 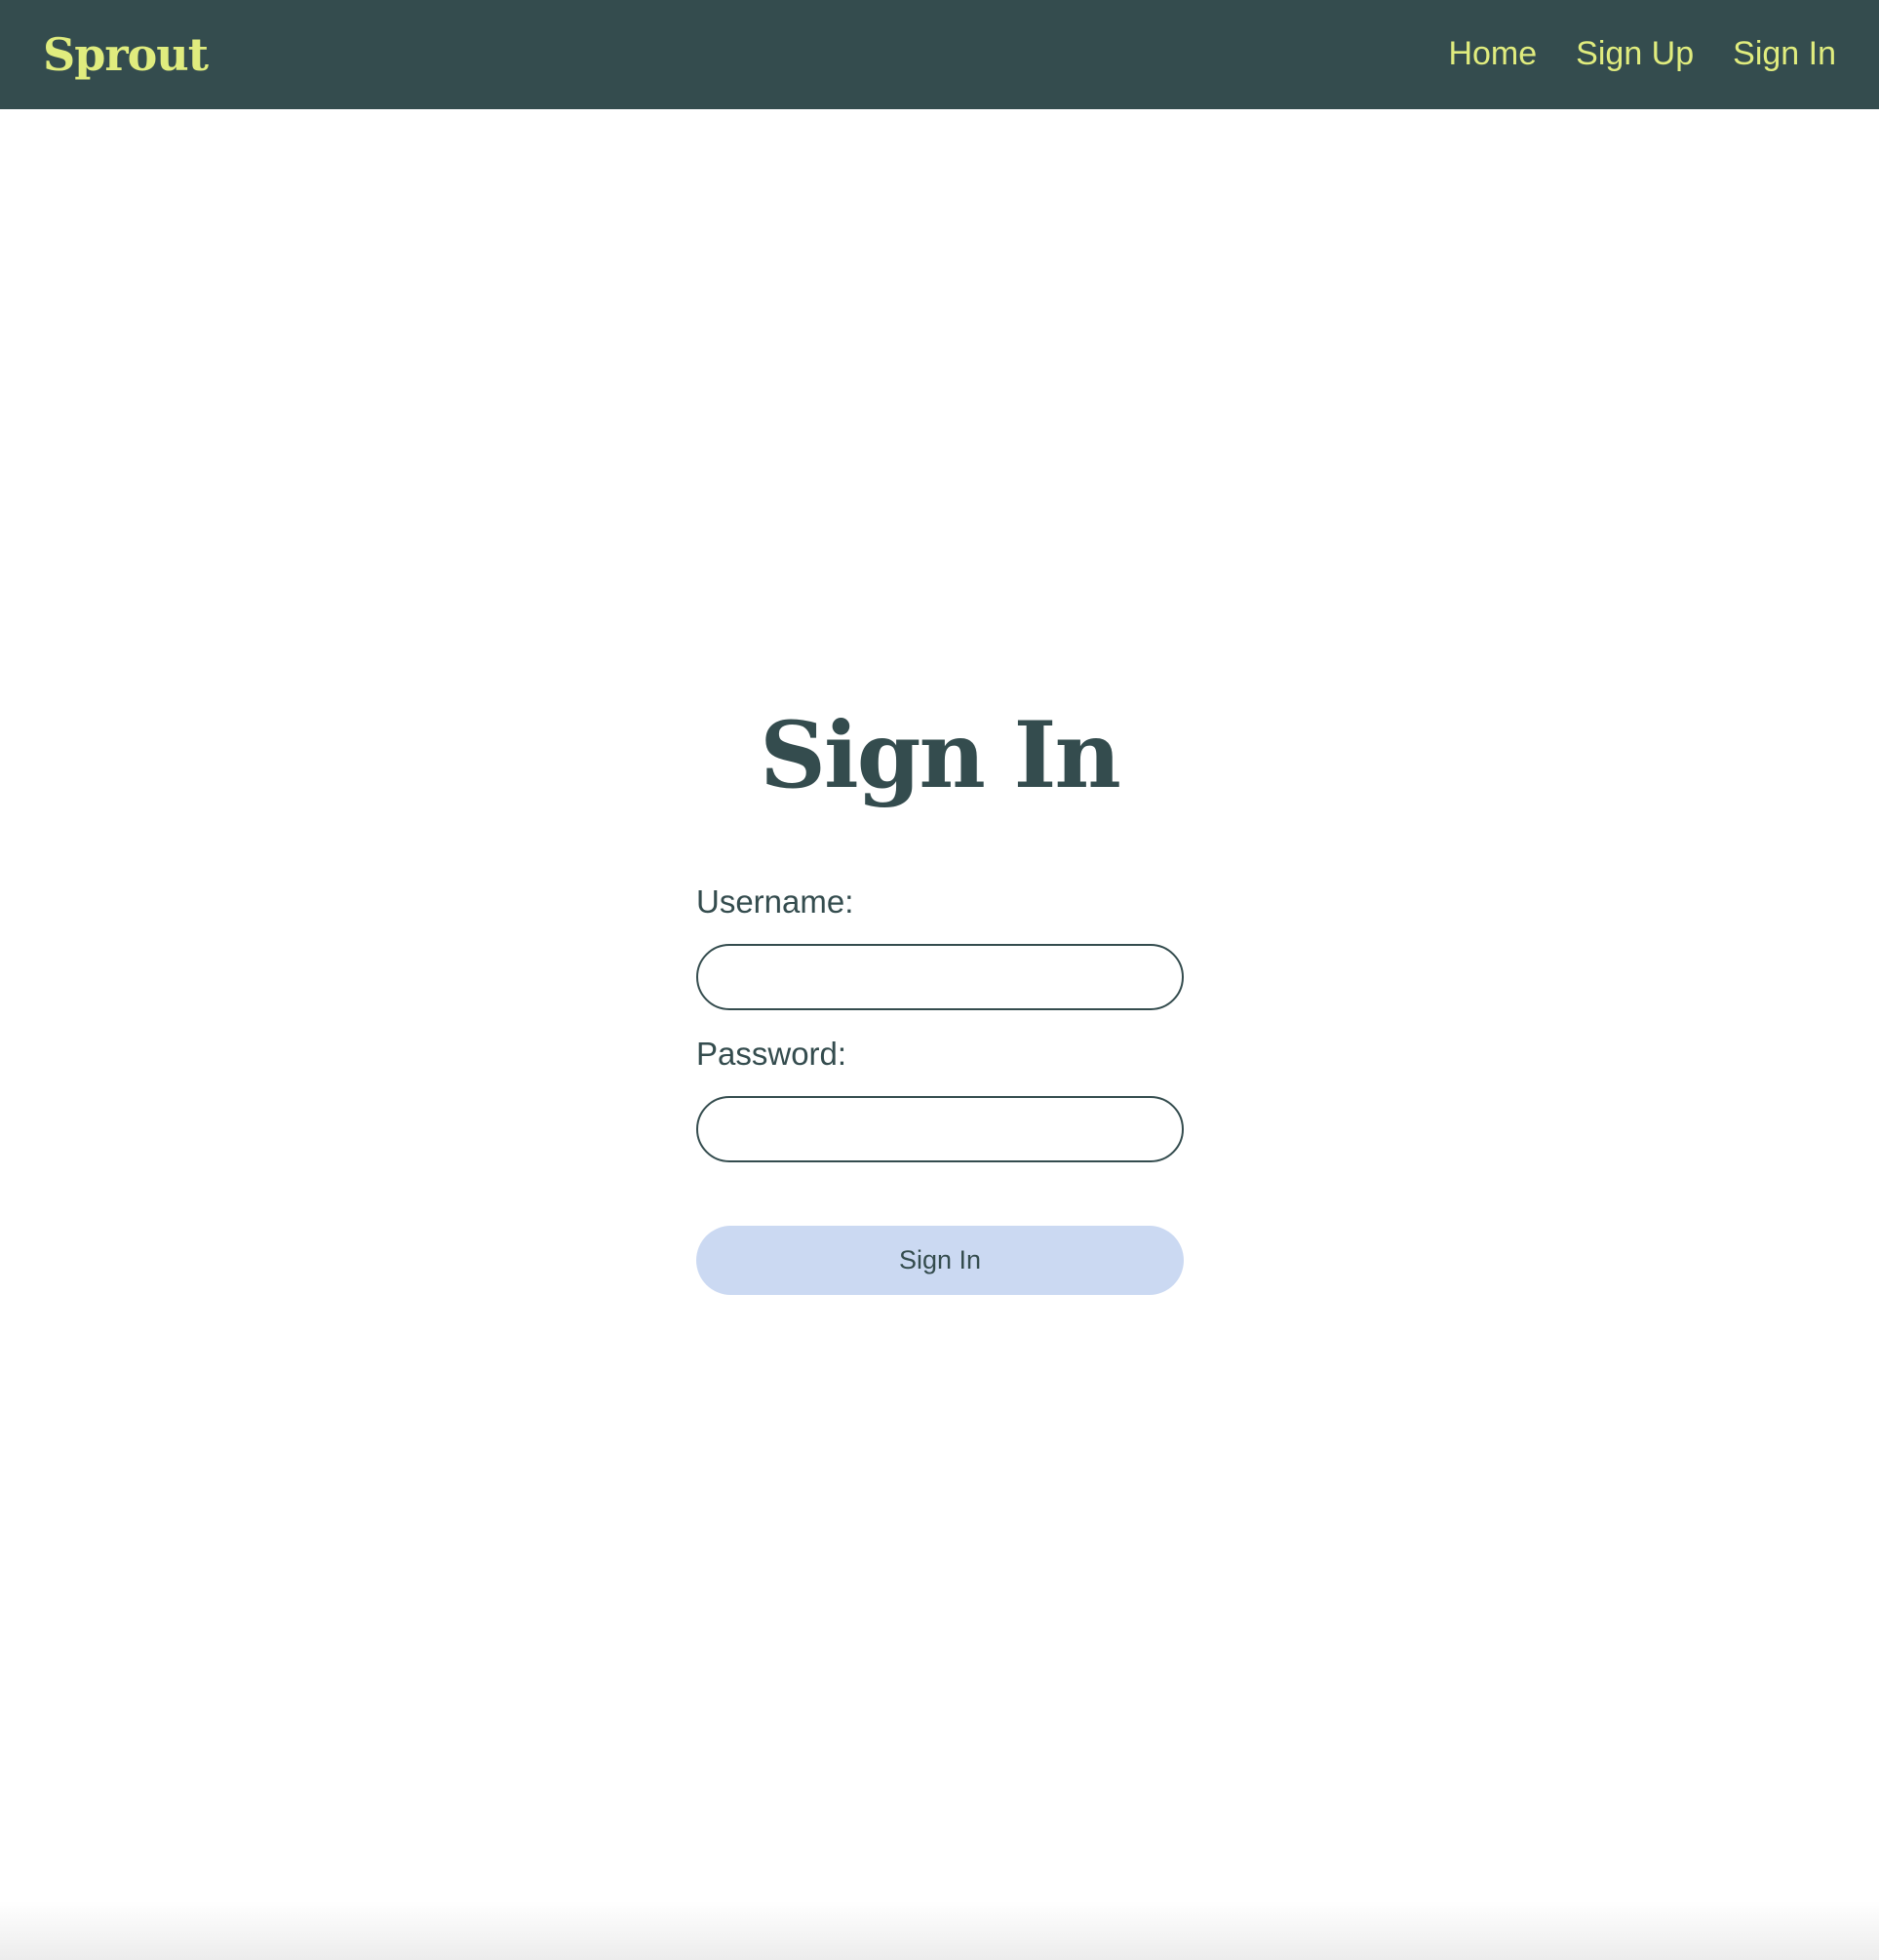 What do you see at coordinates (940, 755) in the screenshot?
I see `page-title: Sign In` at bounding box center [940, 755].